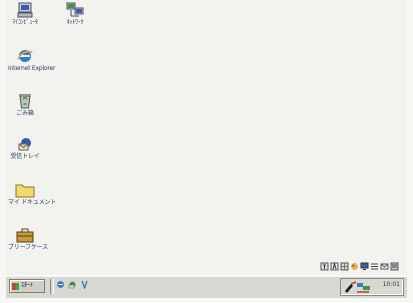  Describe the element at coordinates (364, 266) in the screenshot. I see `monitor-icon` at that location.